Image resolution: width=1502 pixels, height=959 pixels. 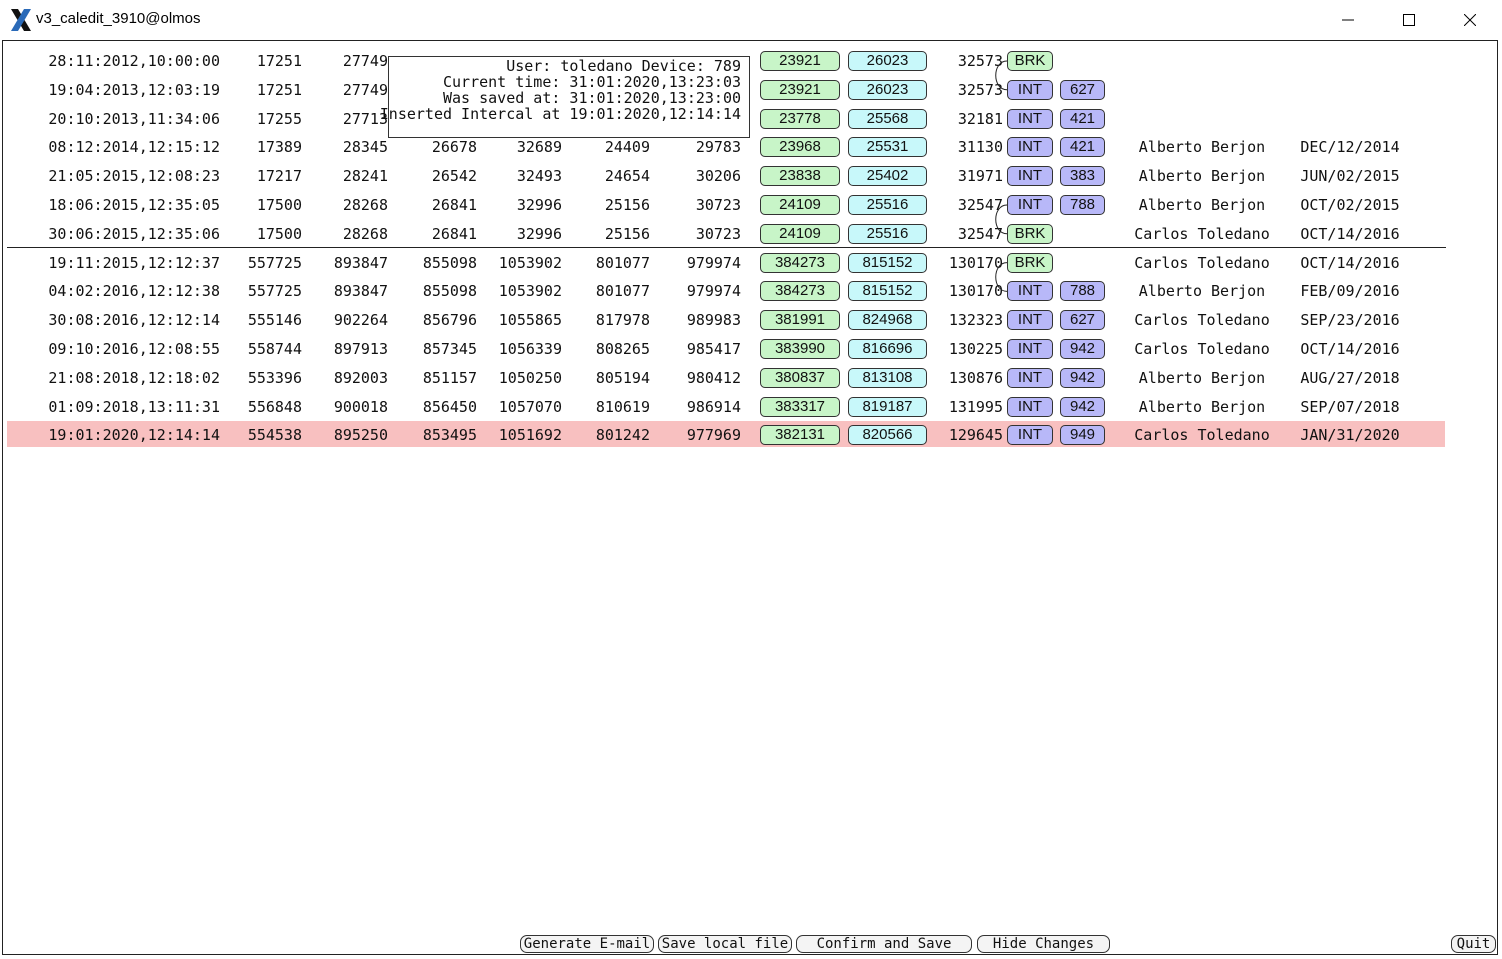 I want to click on row-value-n: 31971, so click(x=980, y=176).